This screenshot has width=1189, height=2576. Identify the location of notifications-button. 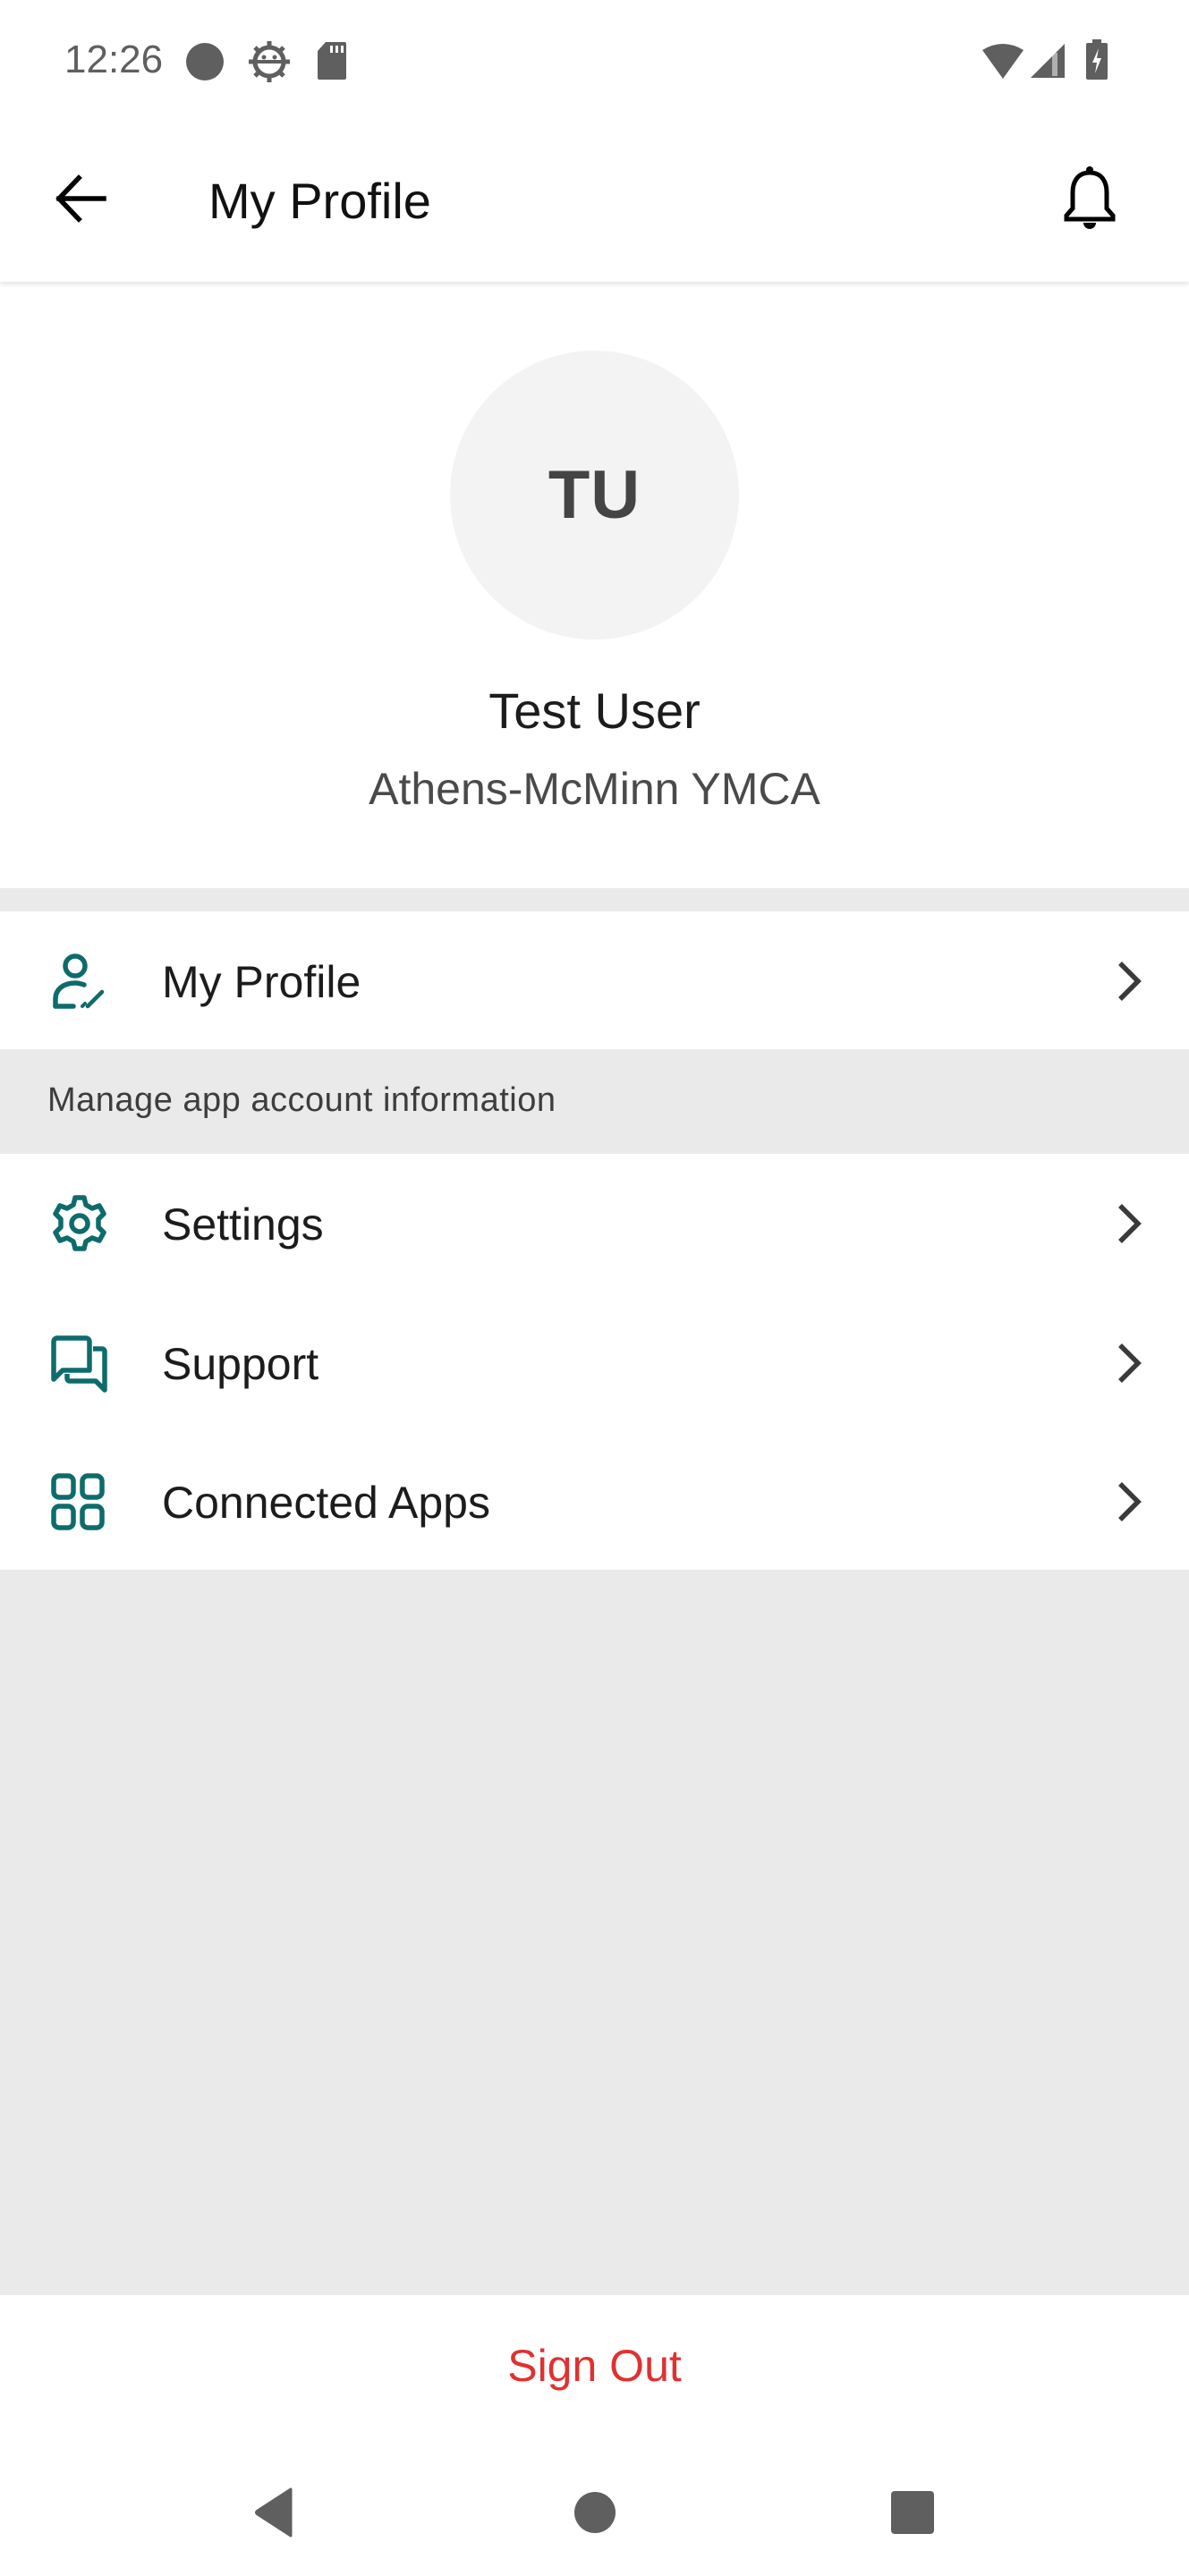
(1089, 200).